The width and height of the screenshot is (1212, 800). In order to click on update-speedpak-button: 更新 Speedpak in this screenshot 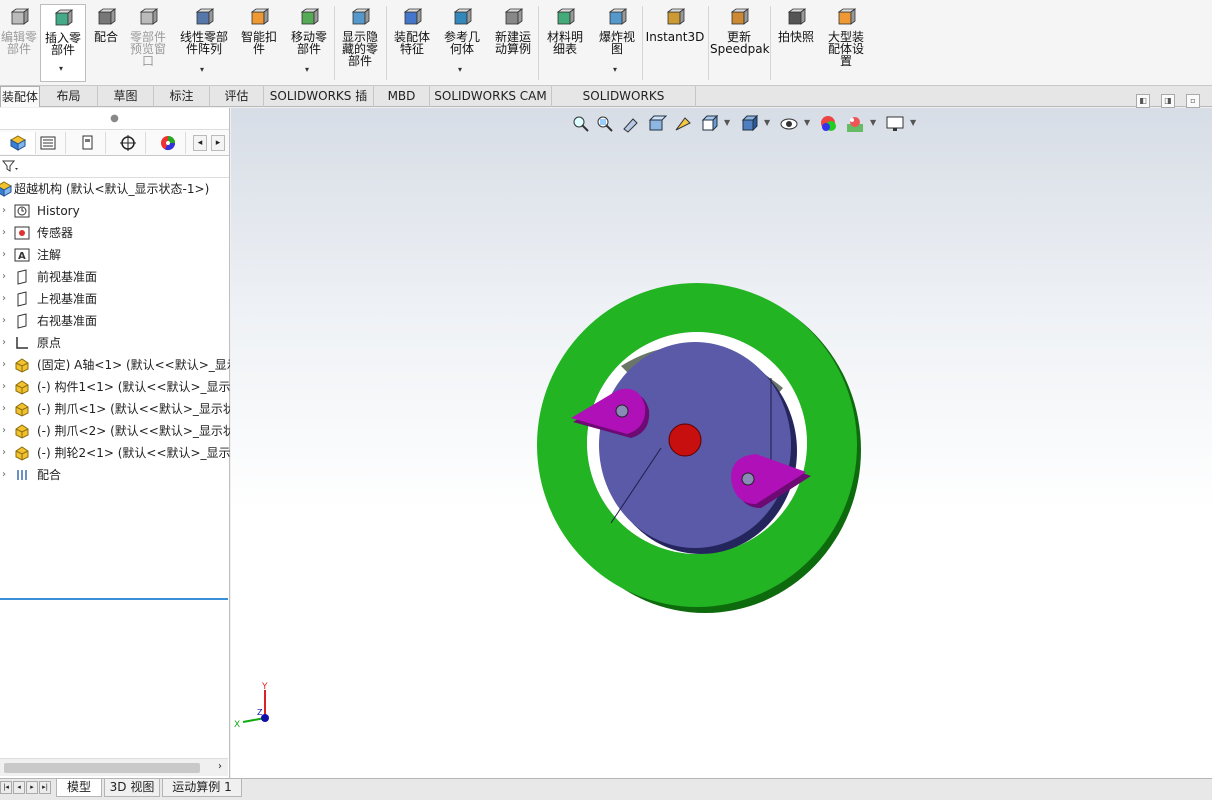, I will do `click(740, 43)`.